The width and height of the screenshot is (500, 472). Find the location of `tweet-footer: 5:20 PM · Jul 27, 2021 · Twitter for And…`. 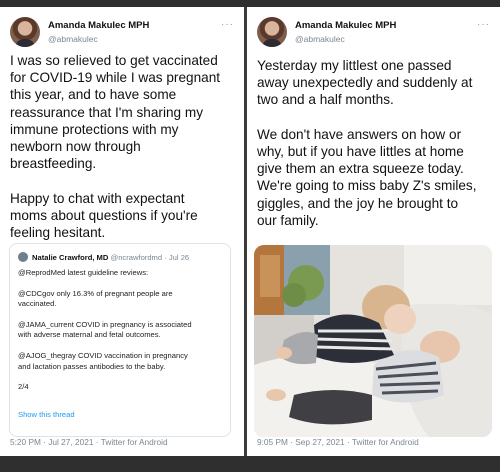

tweet-footer: 5:20 PM · Jul 27, 2021 · Twitter for And… is located at coordinates (89, 442).